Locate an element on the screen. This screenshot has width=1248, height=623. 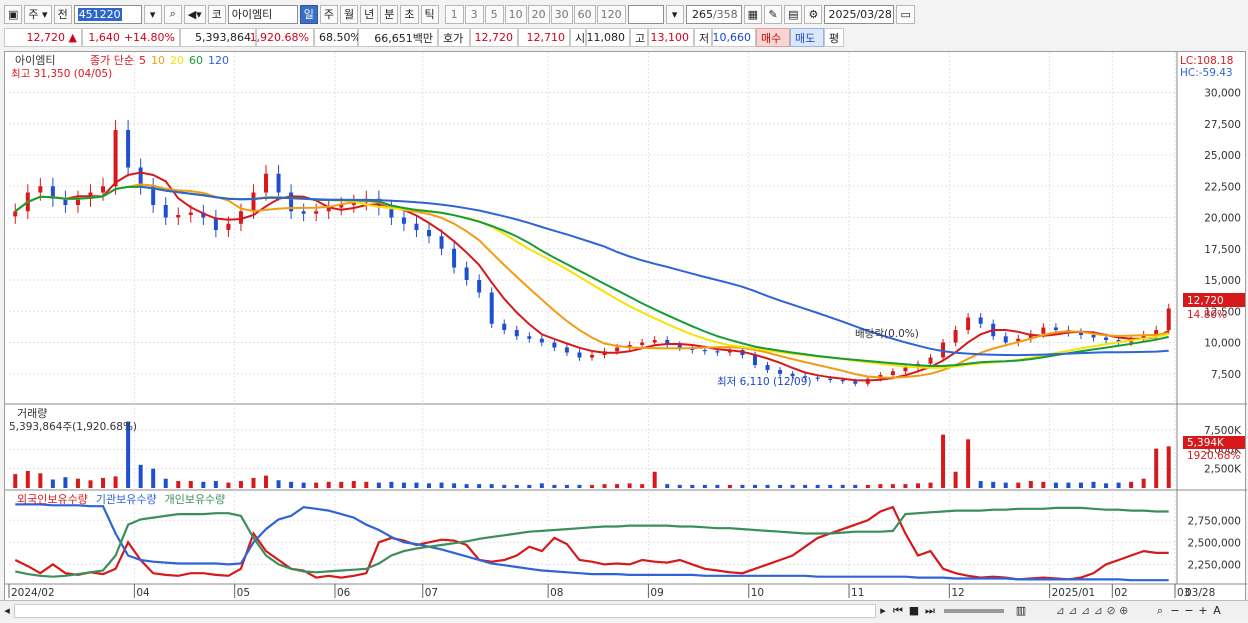
market-button: 코 is located at coordinates (216, 14).